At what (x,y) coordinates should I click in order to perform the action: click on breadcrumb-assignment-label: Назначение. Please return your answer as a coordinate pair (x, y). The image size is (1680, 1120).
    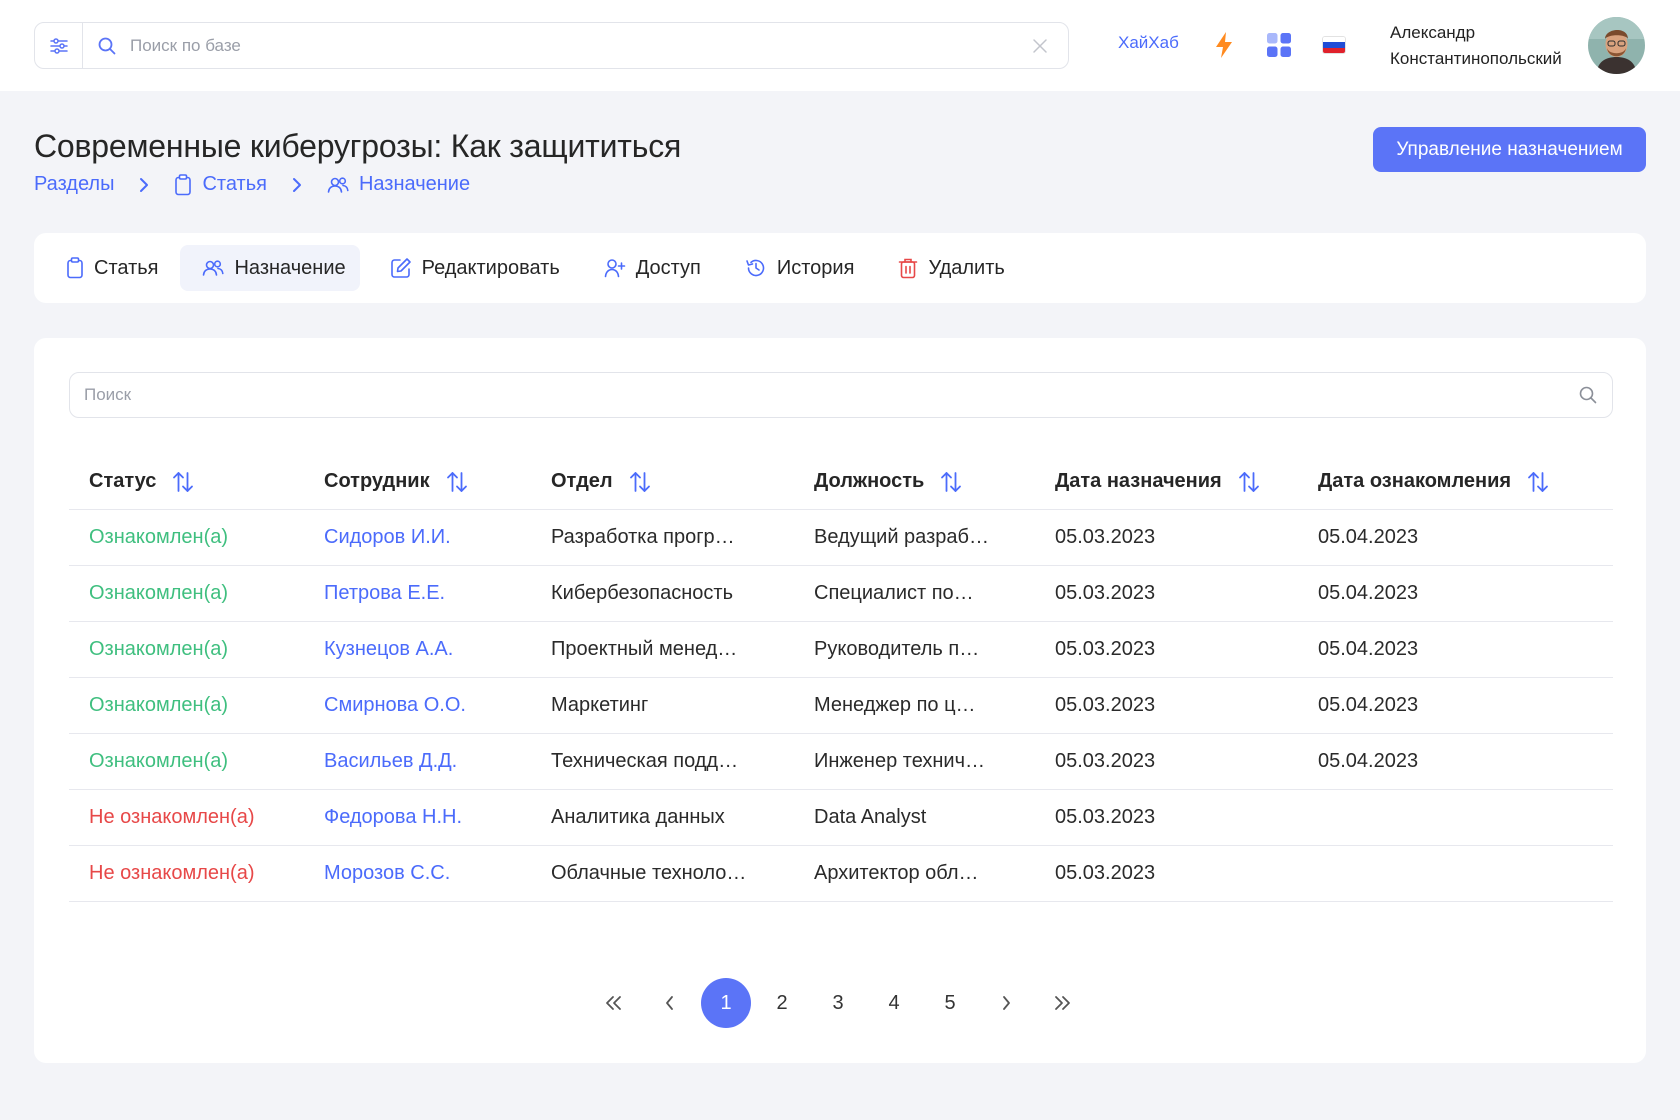
    Looking at the image, I should click on (414, 184).